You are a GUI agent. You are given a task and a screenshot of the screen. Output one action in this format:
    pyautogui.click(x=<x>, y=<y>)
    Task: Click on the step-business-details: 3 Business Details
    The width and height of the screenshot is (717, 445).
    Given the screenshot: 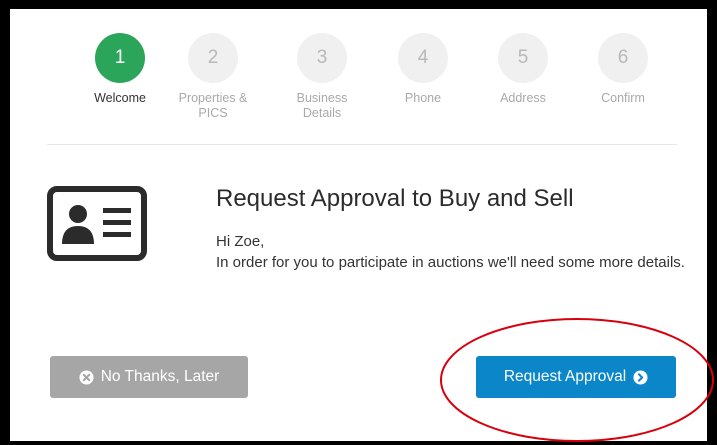 What is the action you would take?
    pyautogui.click(x=322, y=77)
    